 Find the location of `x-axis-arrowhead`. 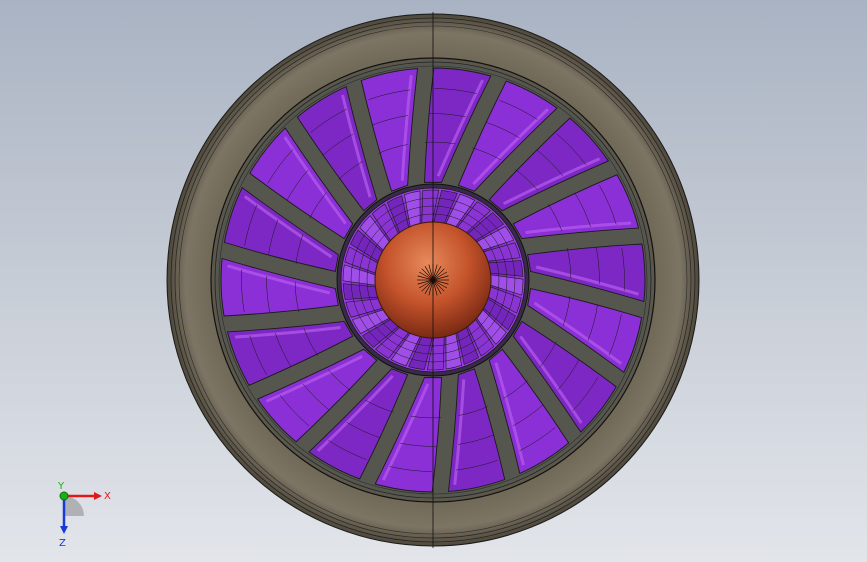

x-axis-arrowhead is located at coordinates (98, 496).